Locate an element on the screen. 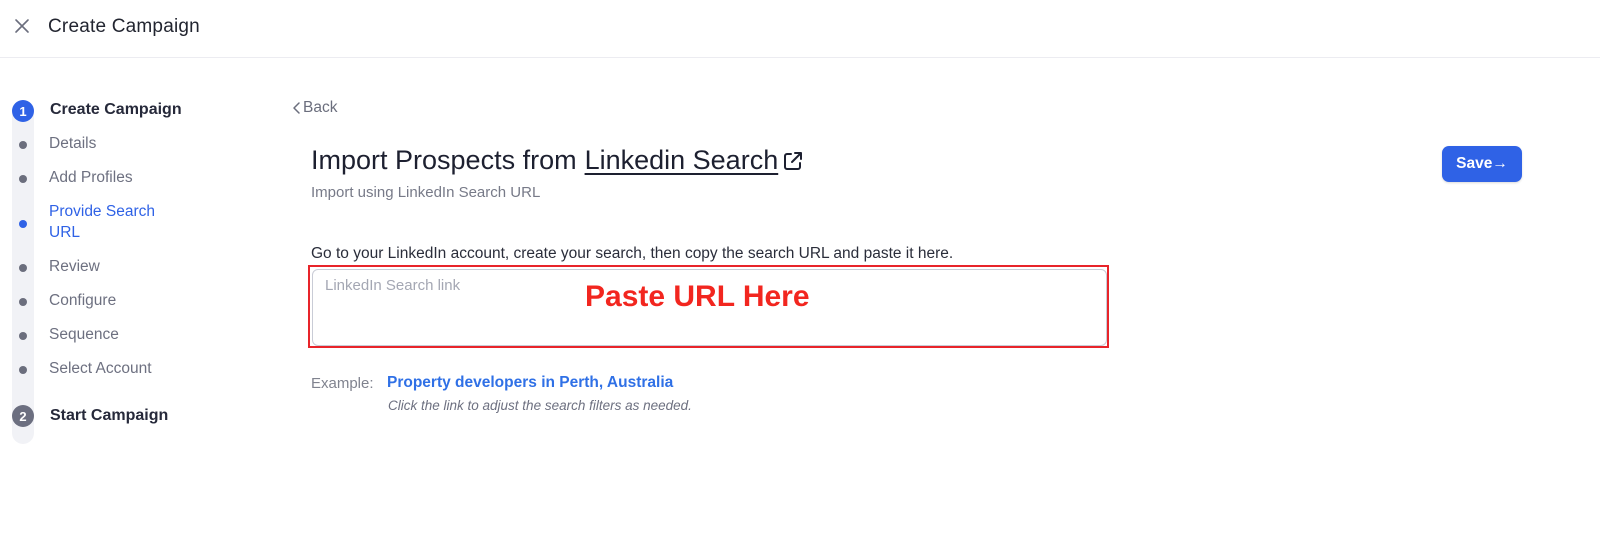 The height and width of the screenshot is (554, 1600). close-button is located at coordinates (22, 26).